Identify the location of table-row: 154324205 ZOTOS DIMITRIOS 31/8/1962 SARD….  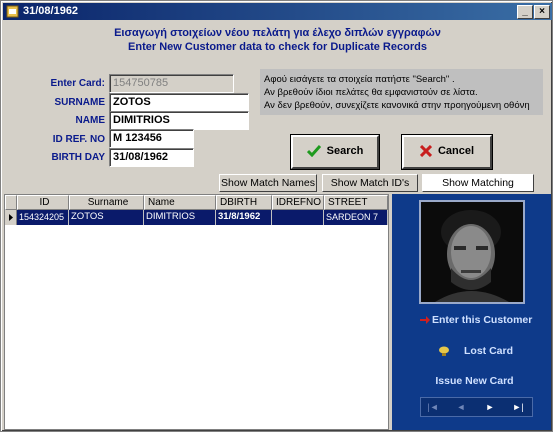
(196, 217).